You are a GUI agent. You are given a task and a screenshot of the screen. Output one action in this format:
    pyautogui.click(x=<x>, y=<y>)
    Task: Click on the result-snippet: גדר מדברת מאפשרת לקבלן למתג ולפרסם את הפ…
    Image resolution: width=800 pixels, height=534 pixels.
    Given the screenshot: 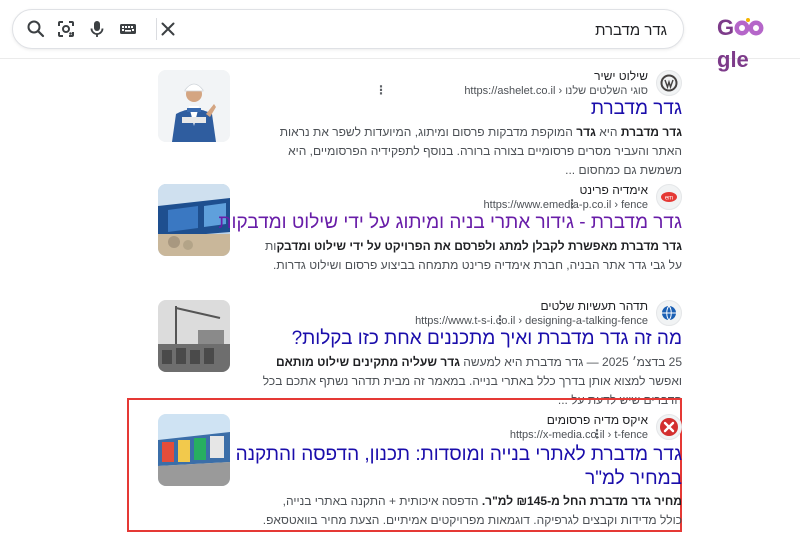 What is the action you would take?
    pyautogui.click(x=473, y=255)
    